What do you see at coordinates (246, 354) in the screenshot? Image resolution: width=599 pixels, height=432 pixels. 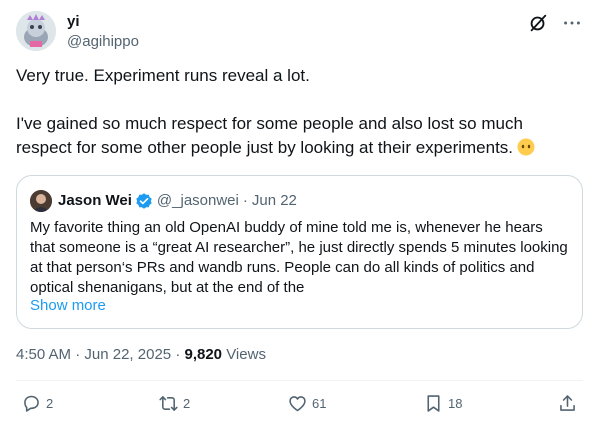 I see `views-label: Views` at bounding box center [246, 354].